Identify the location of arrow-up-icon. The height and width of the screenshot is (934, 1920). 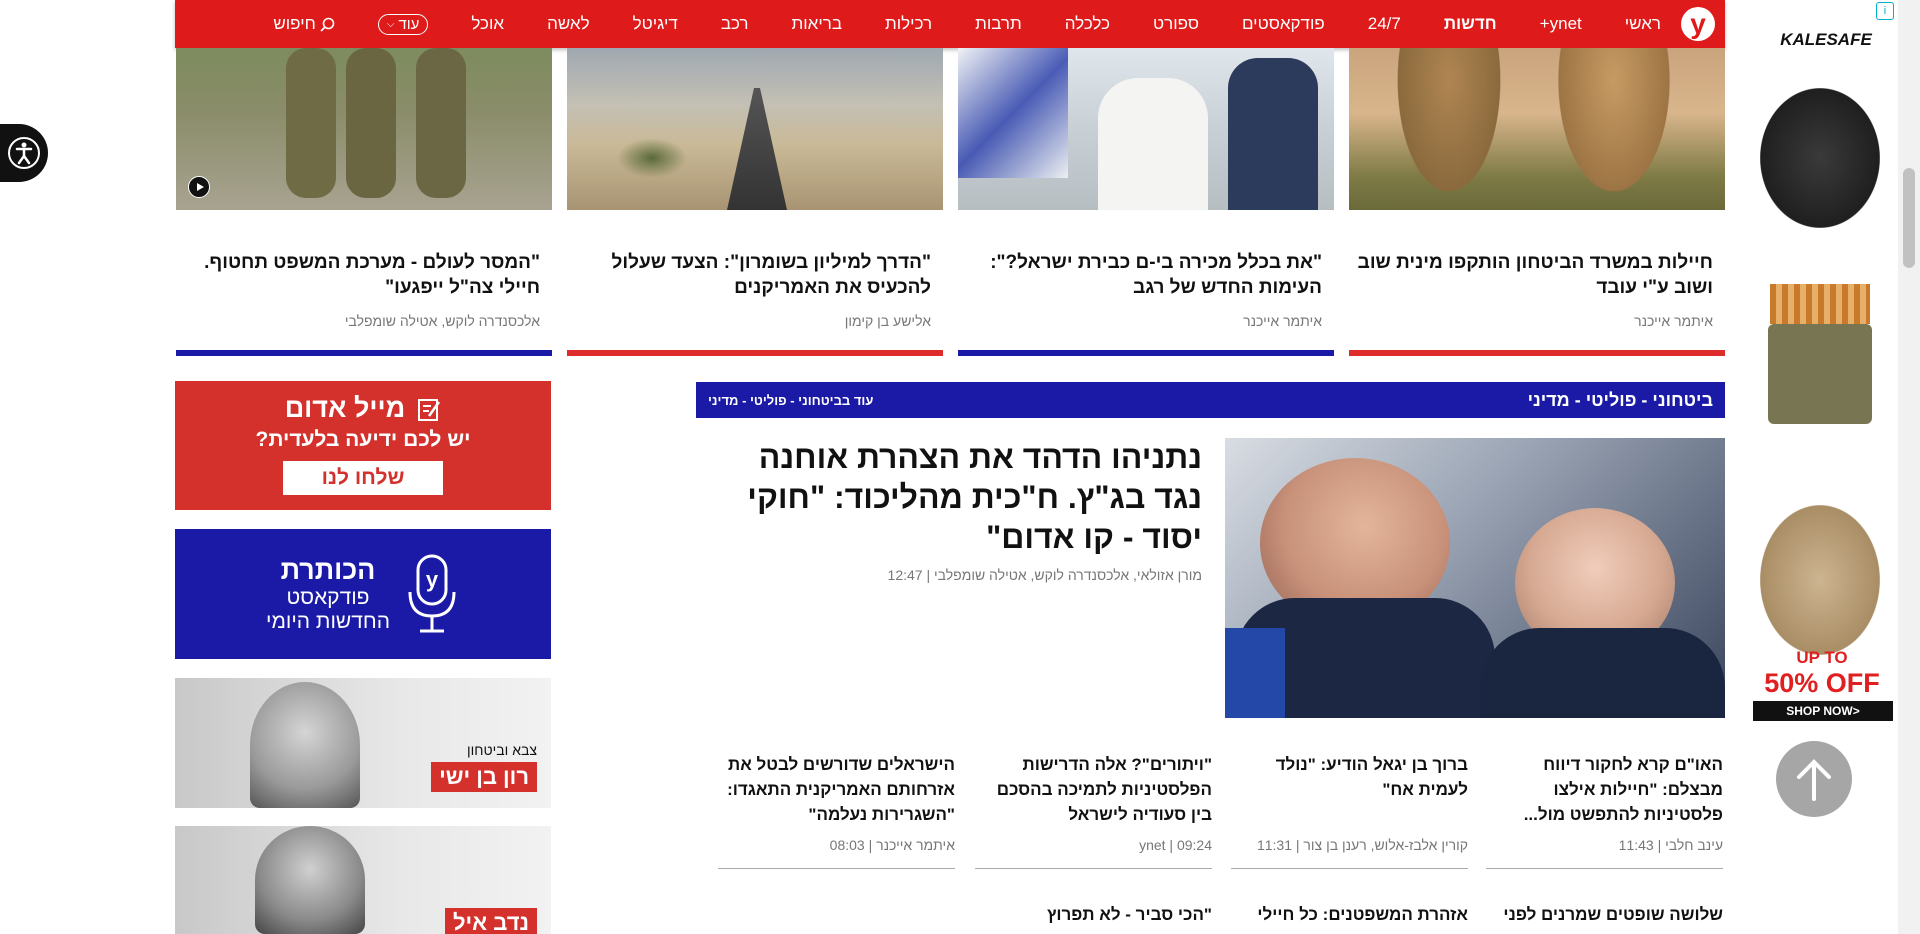
(1814, 780).